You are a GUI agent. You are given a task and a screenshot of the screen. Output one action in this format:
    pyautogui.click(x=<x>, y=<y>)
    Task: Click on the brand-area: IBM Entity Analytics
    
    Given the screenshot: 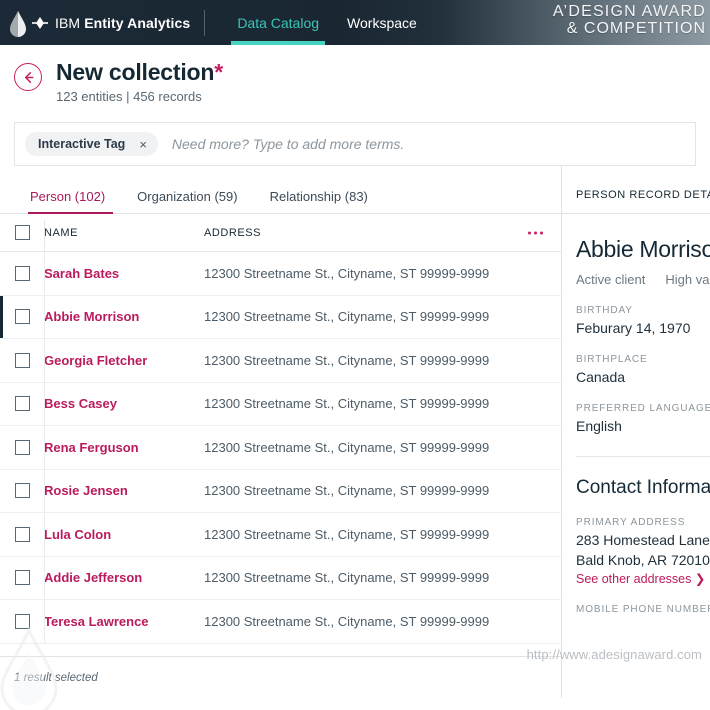 What is the action you would take?
    pyautogui.click(x=95, y=22)
    